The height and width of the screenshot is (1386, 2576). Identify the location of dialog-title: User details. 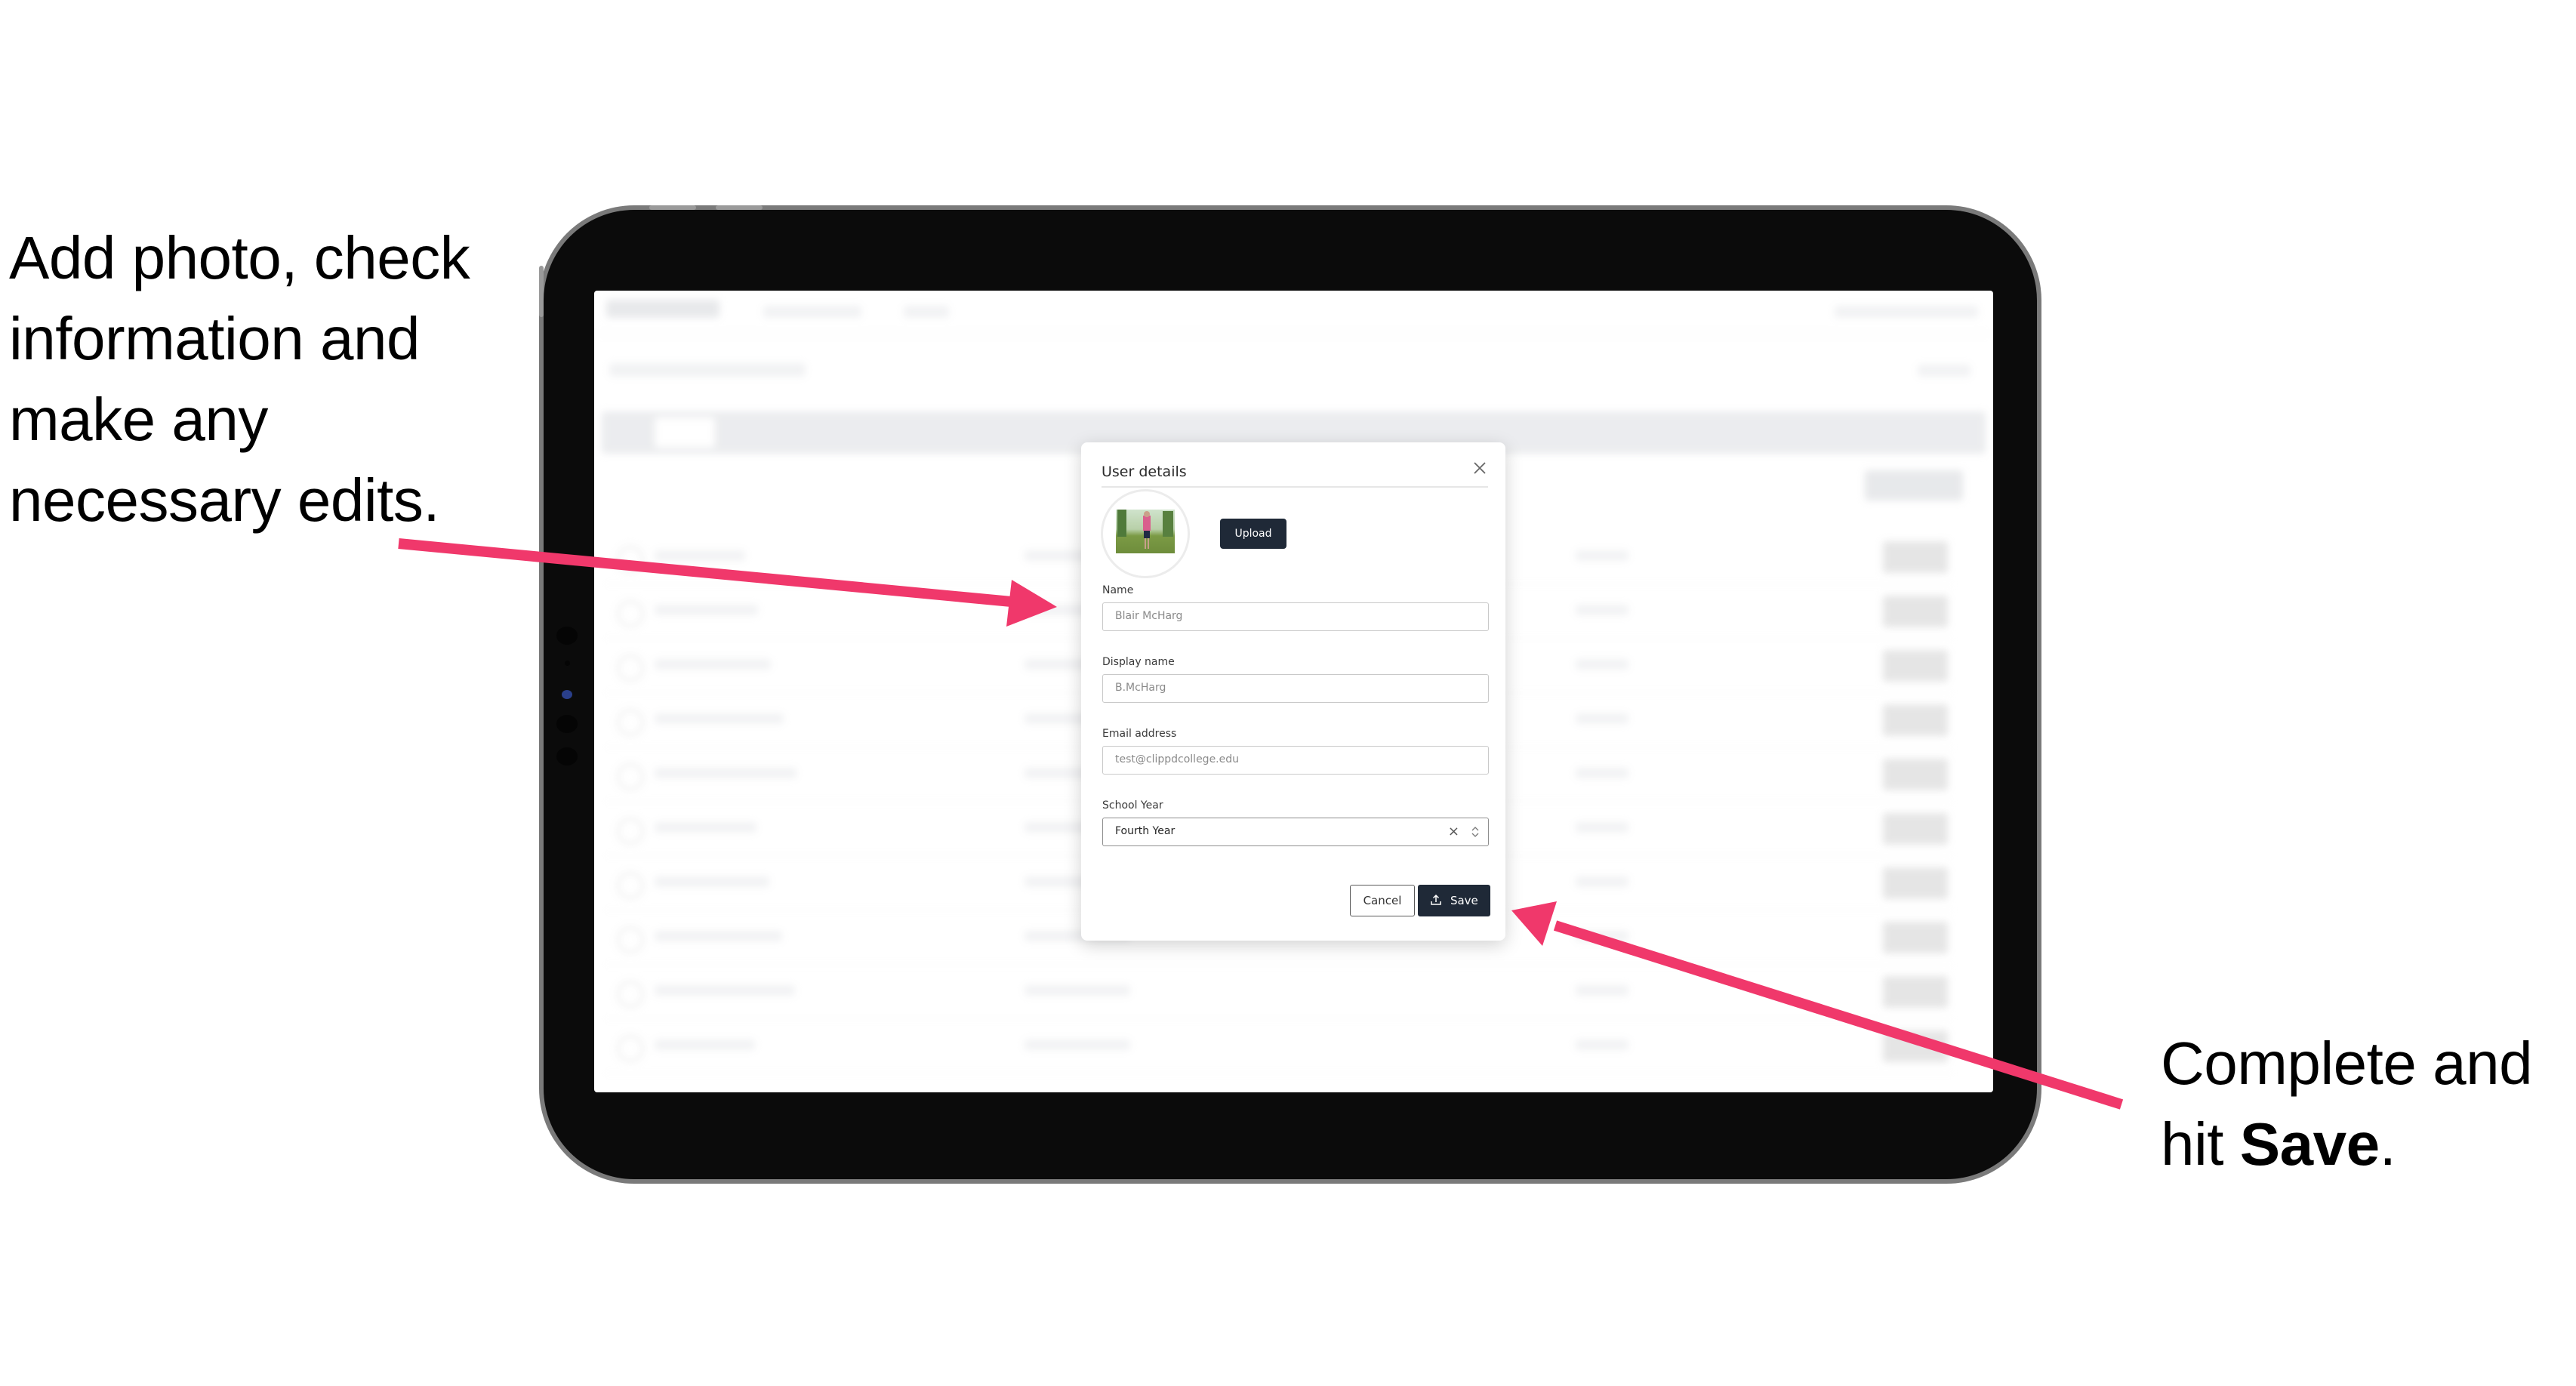
(1295, 476).